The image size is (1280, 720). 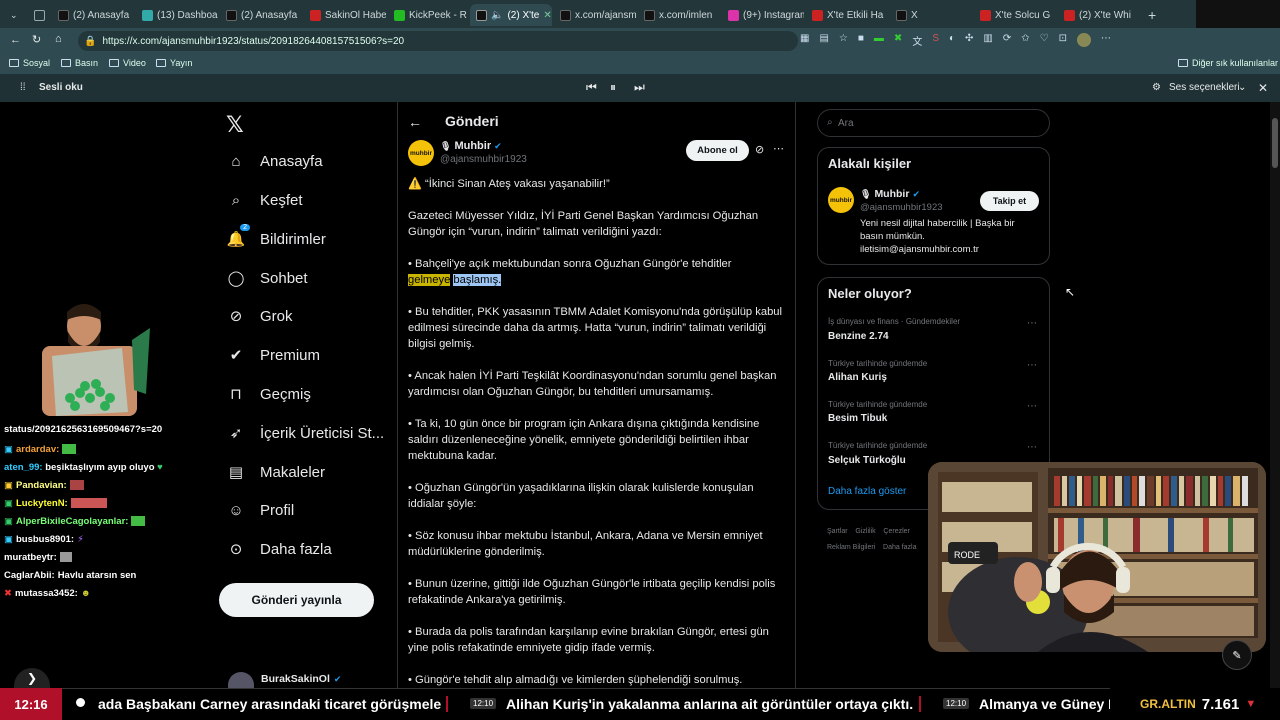 What do you see at coordinates (679, 15) in the screenshot?
I see `tab-8: x.com/imlen` at bounding box center [679, 15].